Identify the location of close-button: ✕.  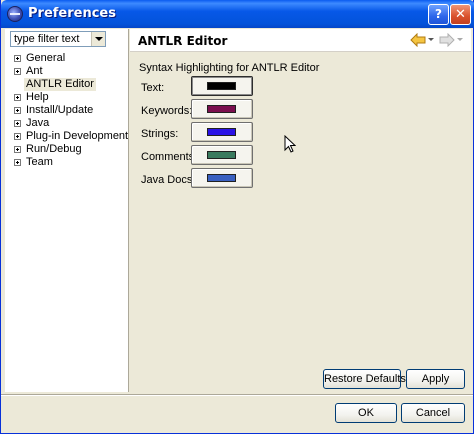
(460, 14).